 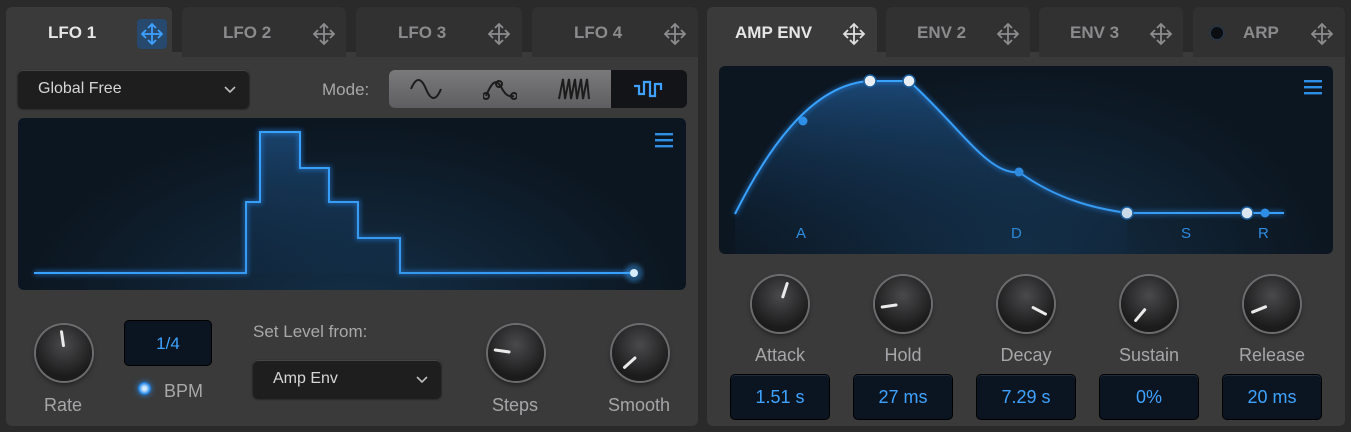 I want to click on steps-knob, so click(x=516, y=353).